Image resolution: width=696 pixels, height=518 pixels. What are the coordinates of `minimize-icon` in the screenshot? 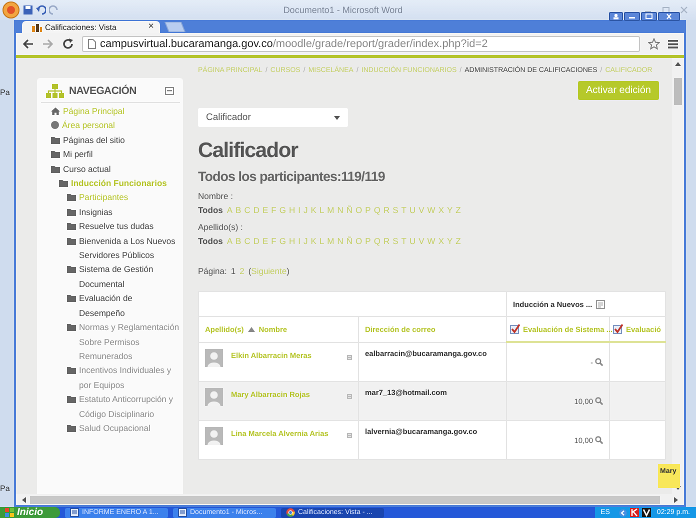 It's located at (632, 16).